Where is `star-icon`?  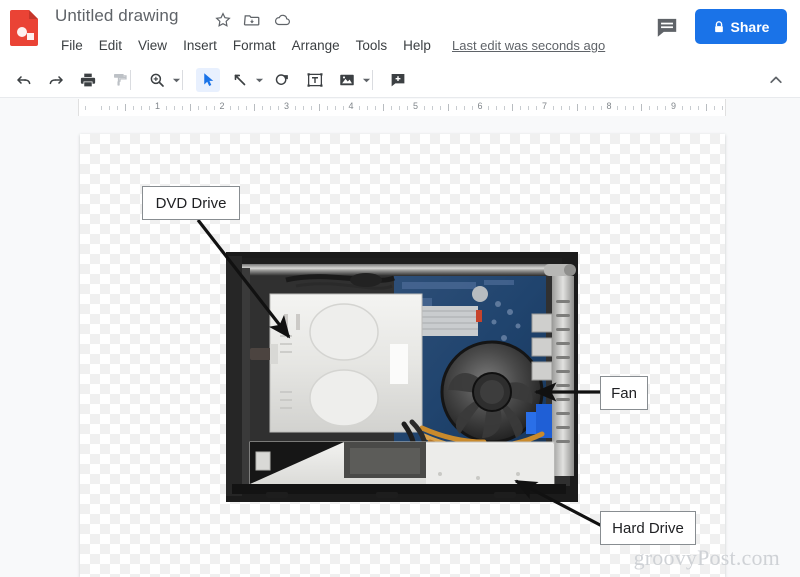 star-icon is located at coordinates (223, 20).